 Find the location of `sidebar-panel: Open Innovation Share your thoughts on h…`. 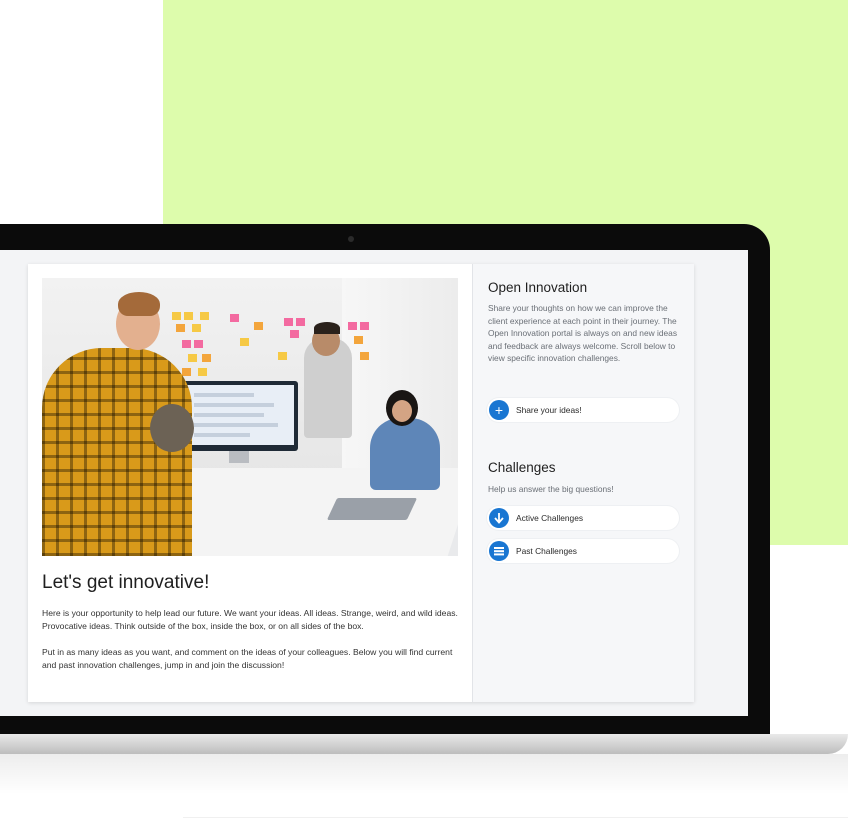

sidebar-panel: Open Innovation Share your thoughts on h… is located at coordinates (583, 483).